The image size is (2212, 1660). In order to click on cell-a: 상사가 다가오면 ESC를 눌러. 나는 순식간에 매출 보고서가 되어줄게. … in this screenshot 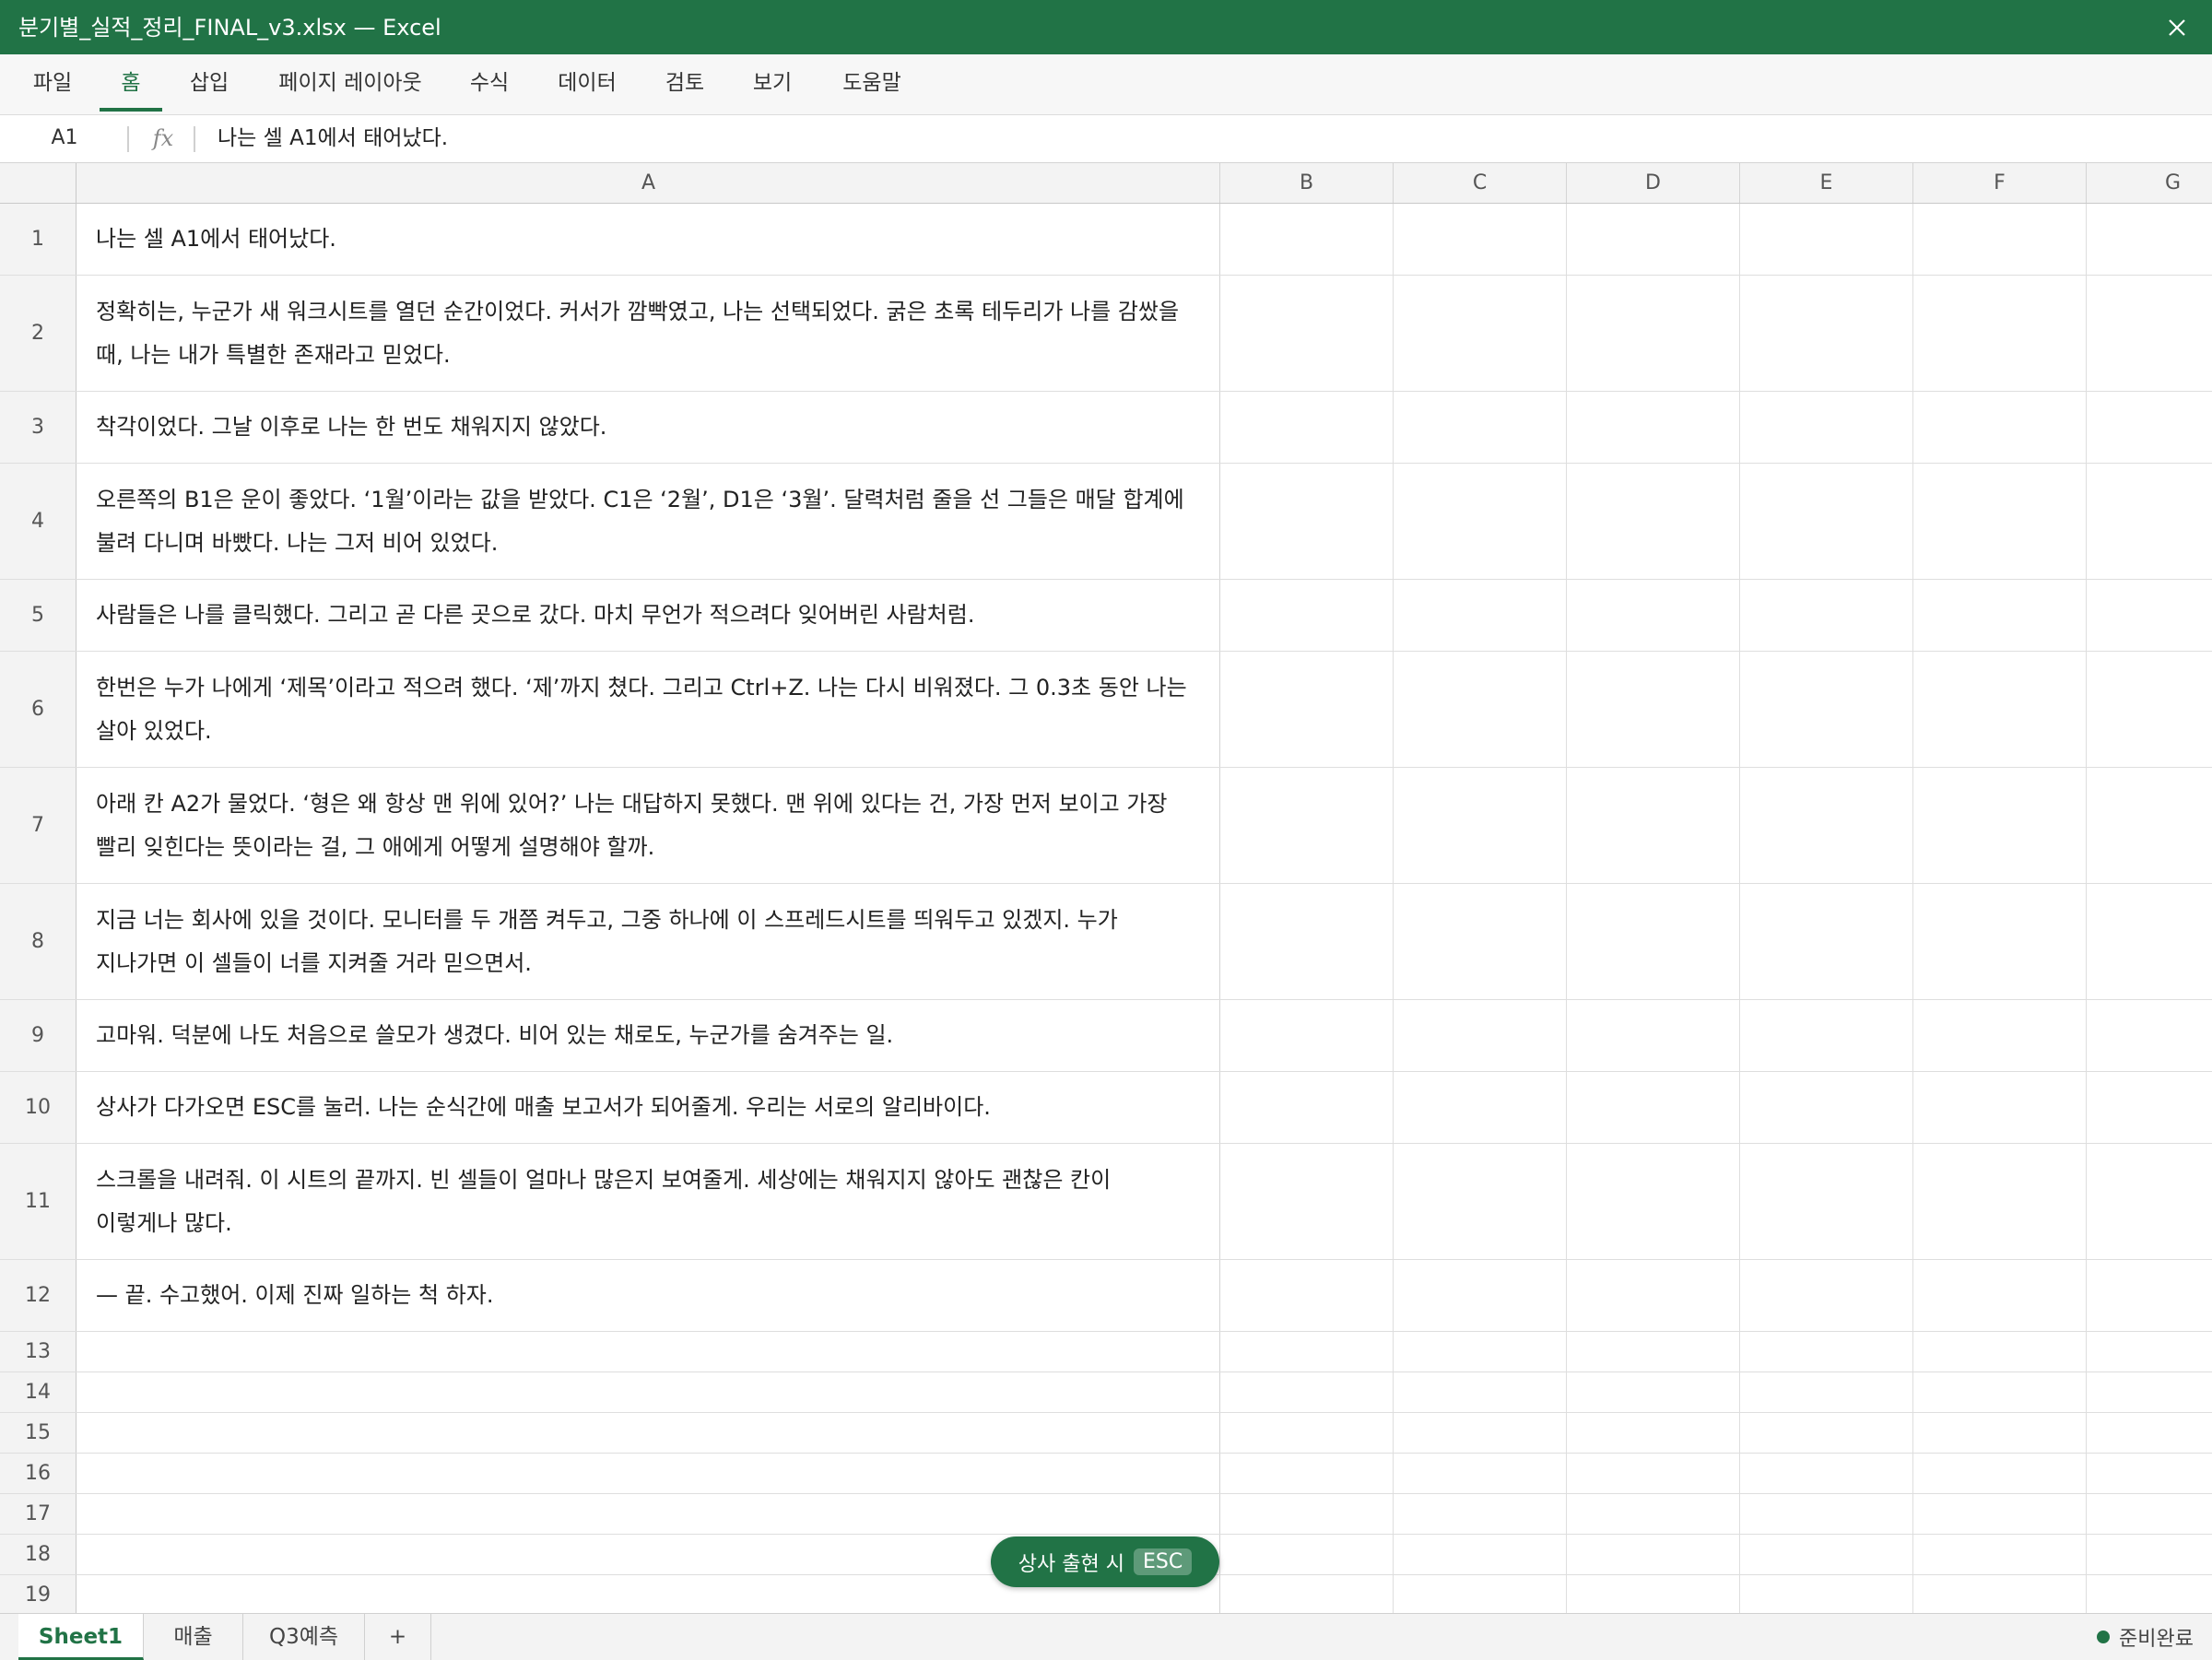, I will do `click(648, 1107)`.